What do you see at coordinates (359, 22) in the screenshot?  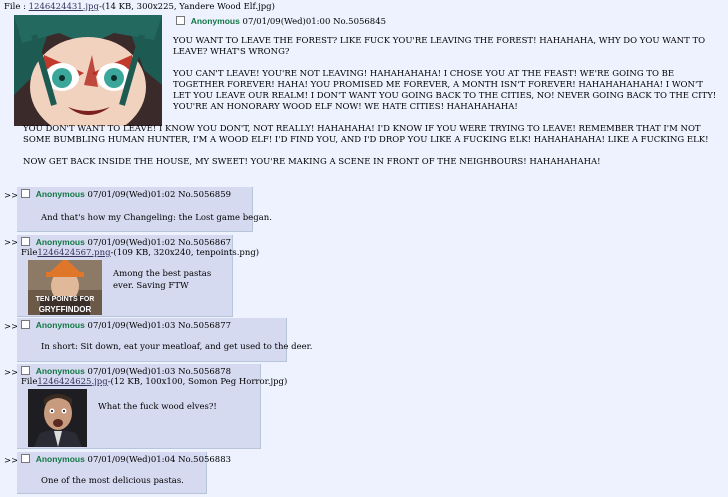 I see `op-post-number: No.5056845` at bounding box center [359, 22].